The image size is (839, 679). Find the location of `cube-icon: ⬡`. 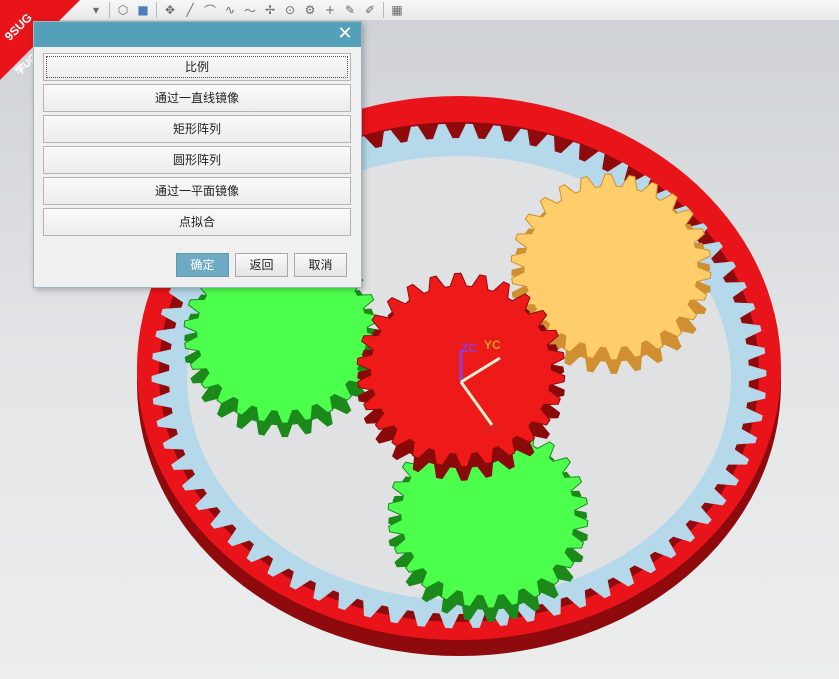

cube-icon: ⬡ is located at coordinates (123, 10).